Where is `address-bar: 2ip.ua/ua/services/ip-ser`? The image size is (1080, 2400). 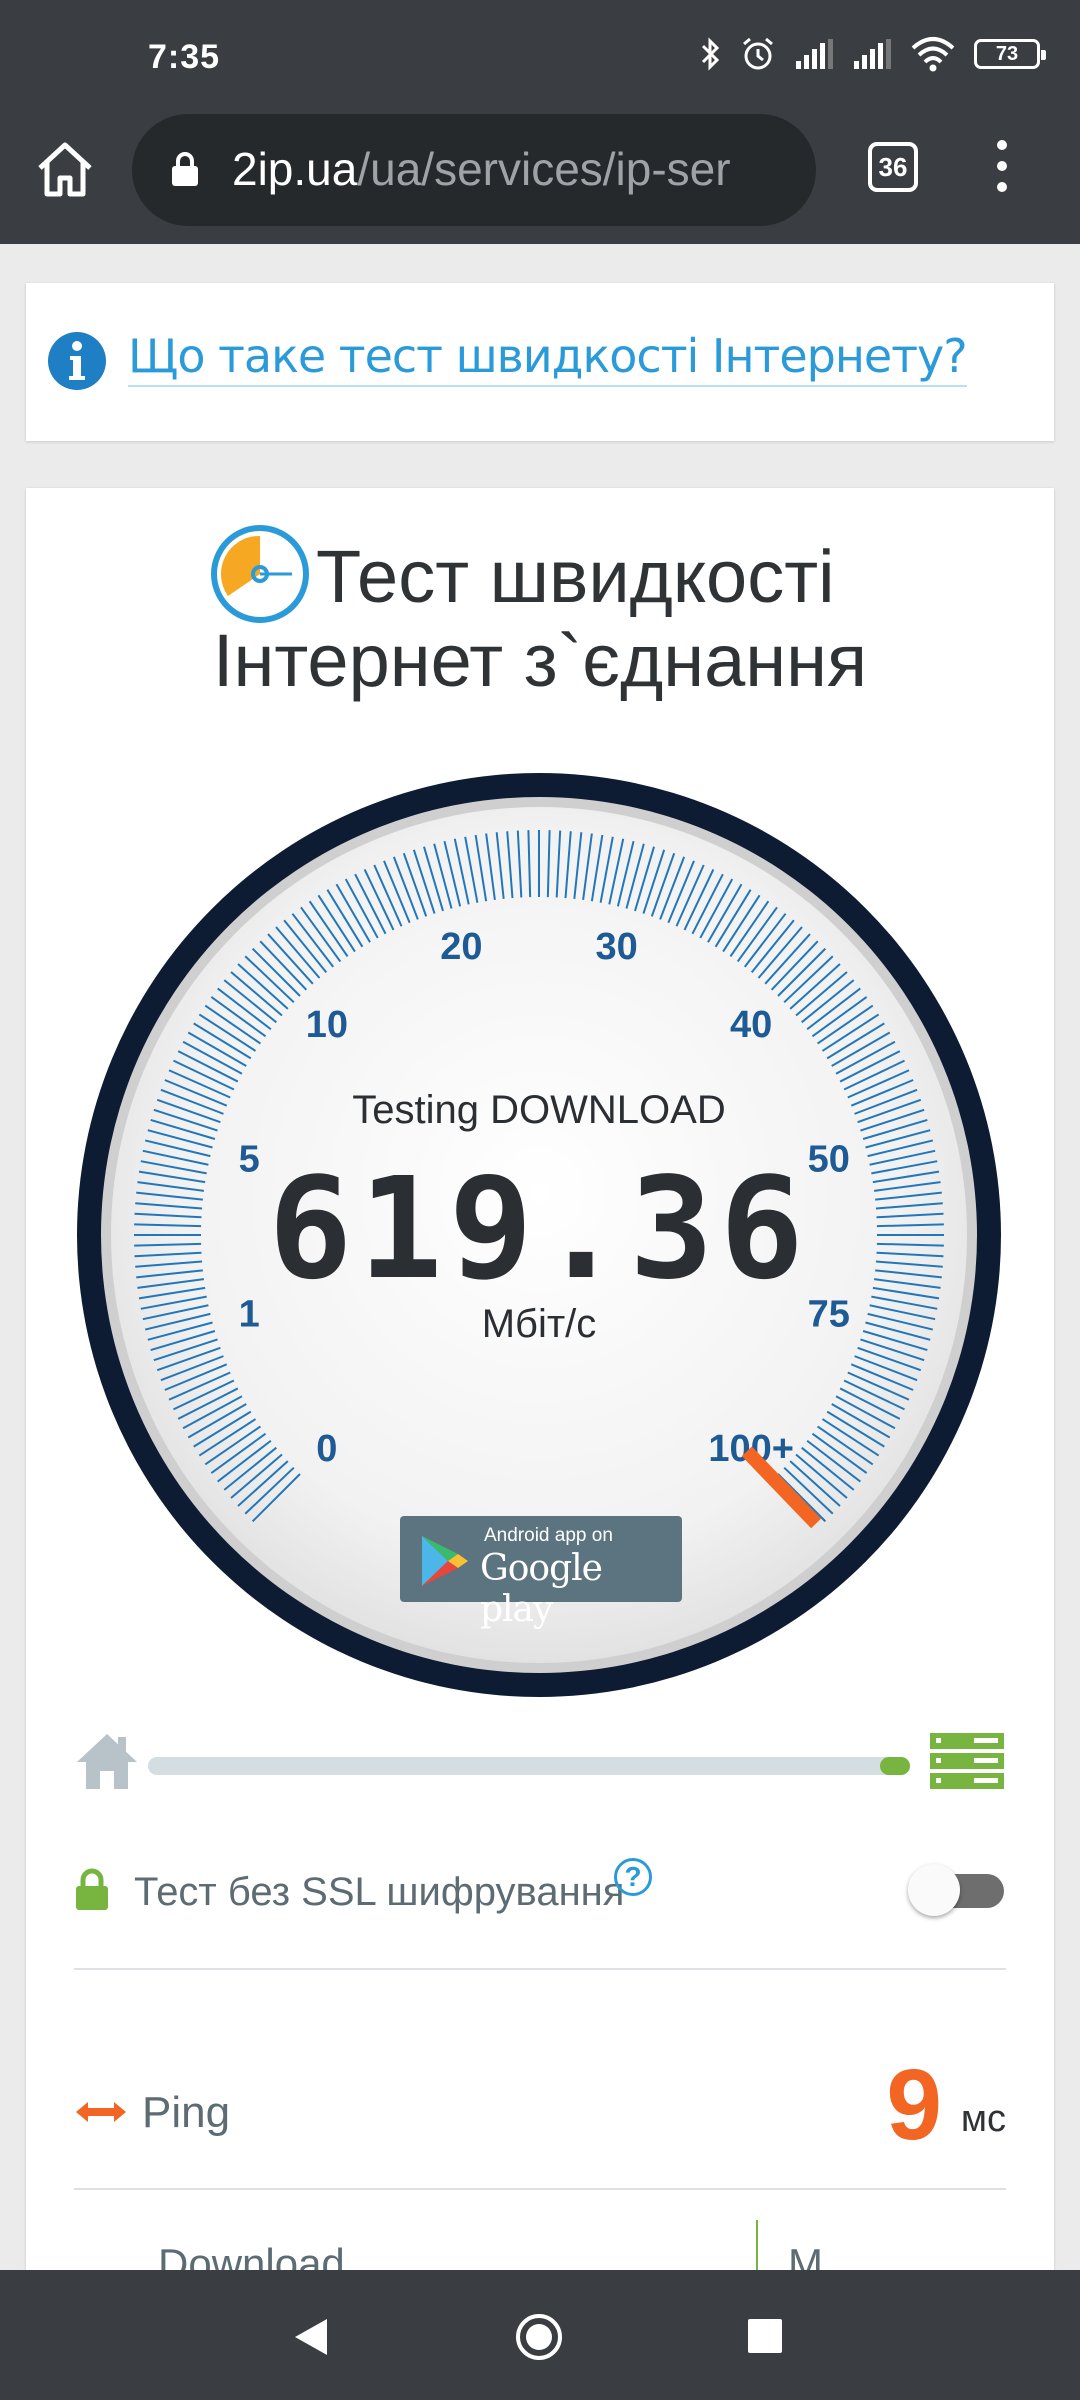 address-bar: 2ip.ua/ua/services/ip-ser is located at coordinates (474, 170).